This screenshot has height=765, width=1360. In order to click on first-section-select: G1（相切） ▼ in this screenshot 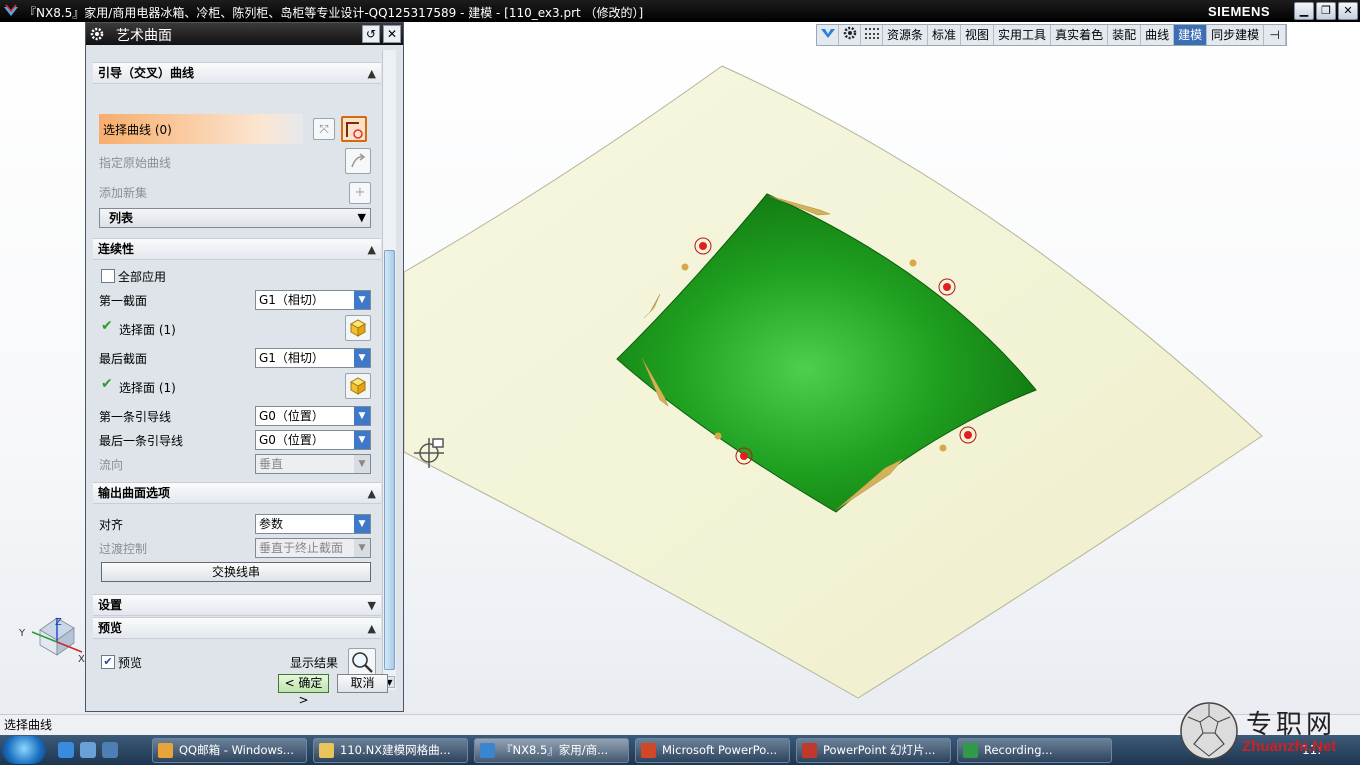, I will do `click(313, 300)`.